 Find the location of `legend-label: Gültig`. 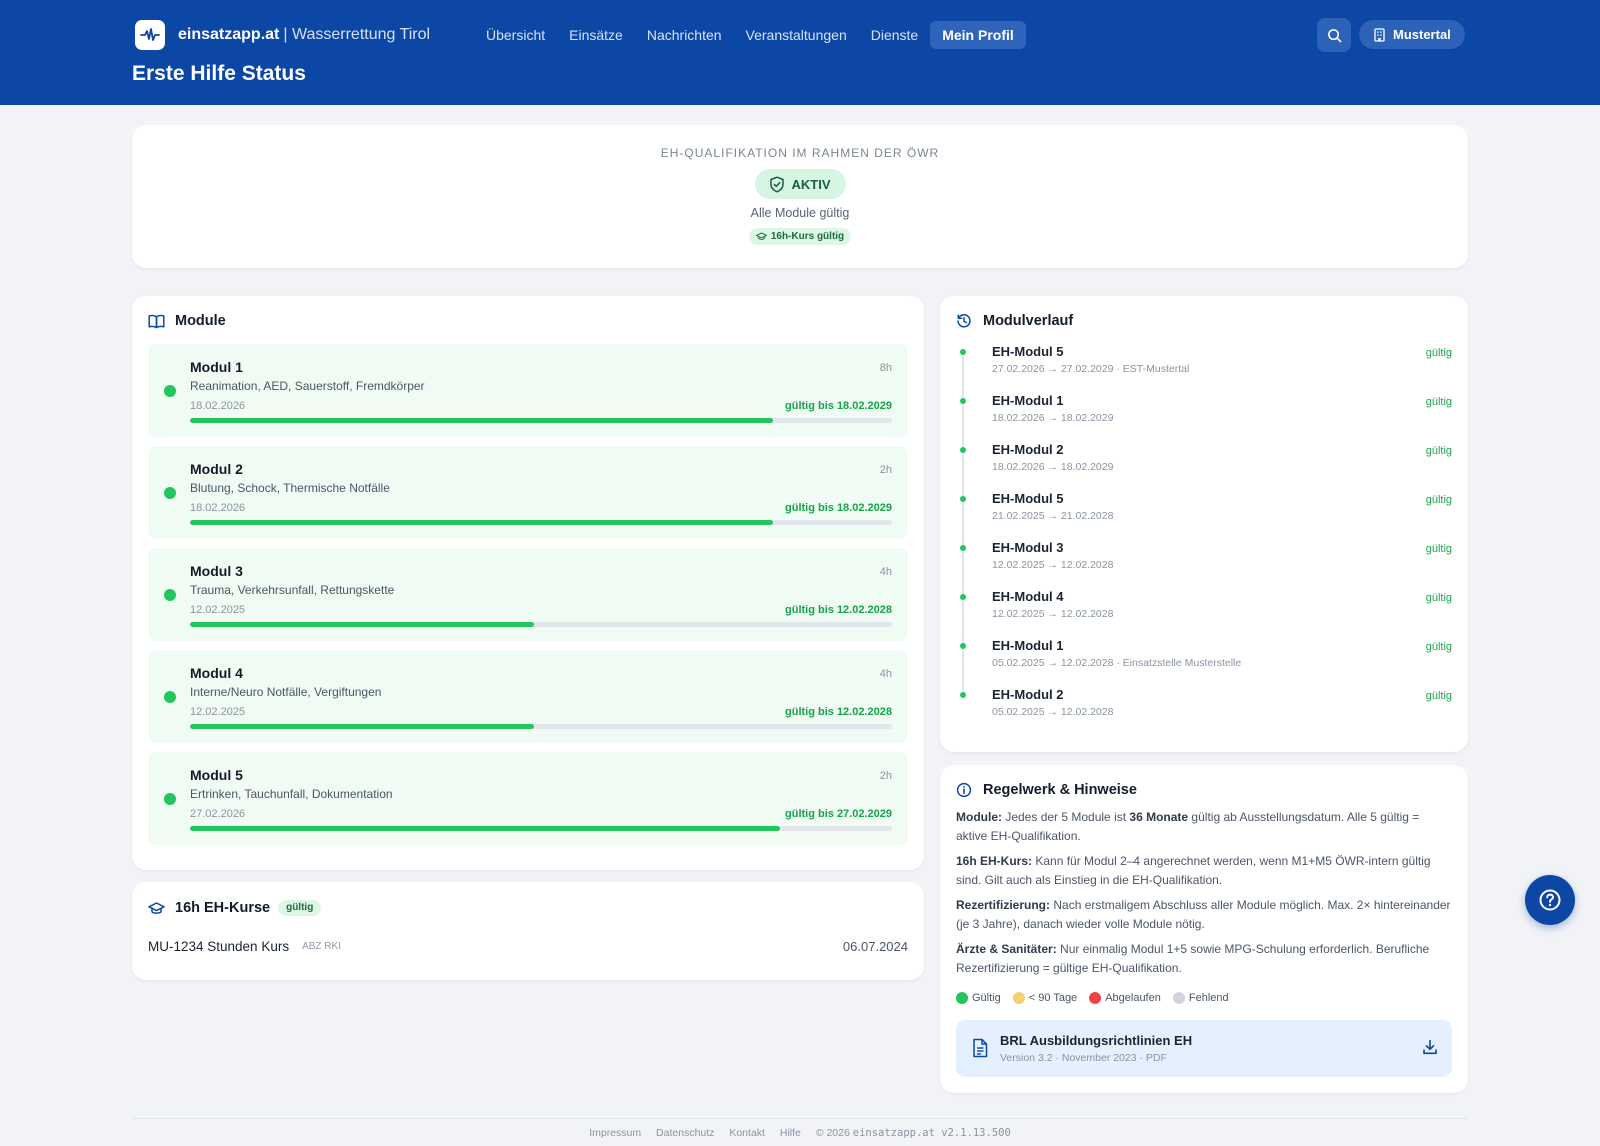

legend-label: Gültig is located at coordinates (986, 998).